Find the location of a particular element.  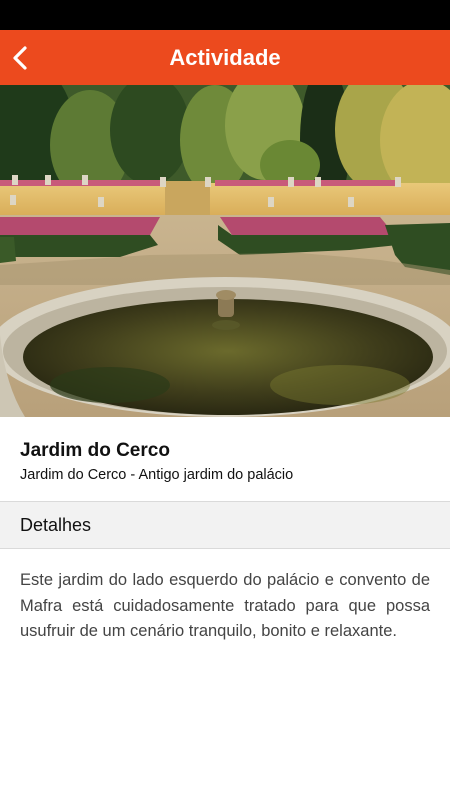

page-title: Actividade is located at coordinates (225, 57).